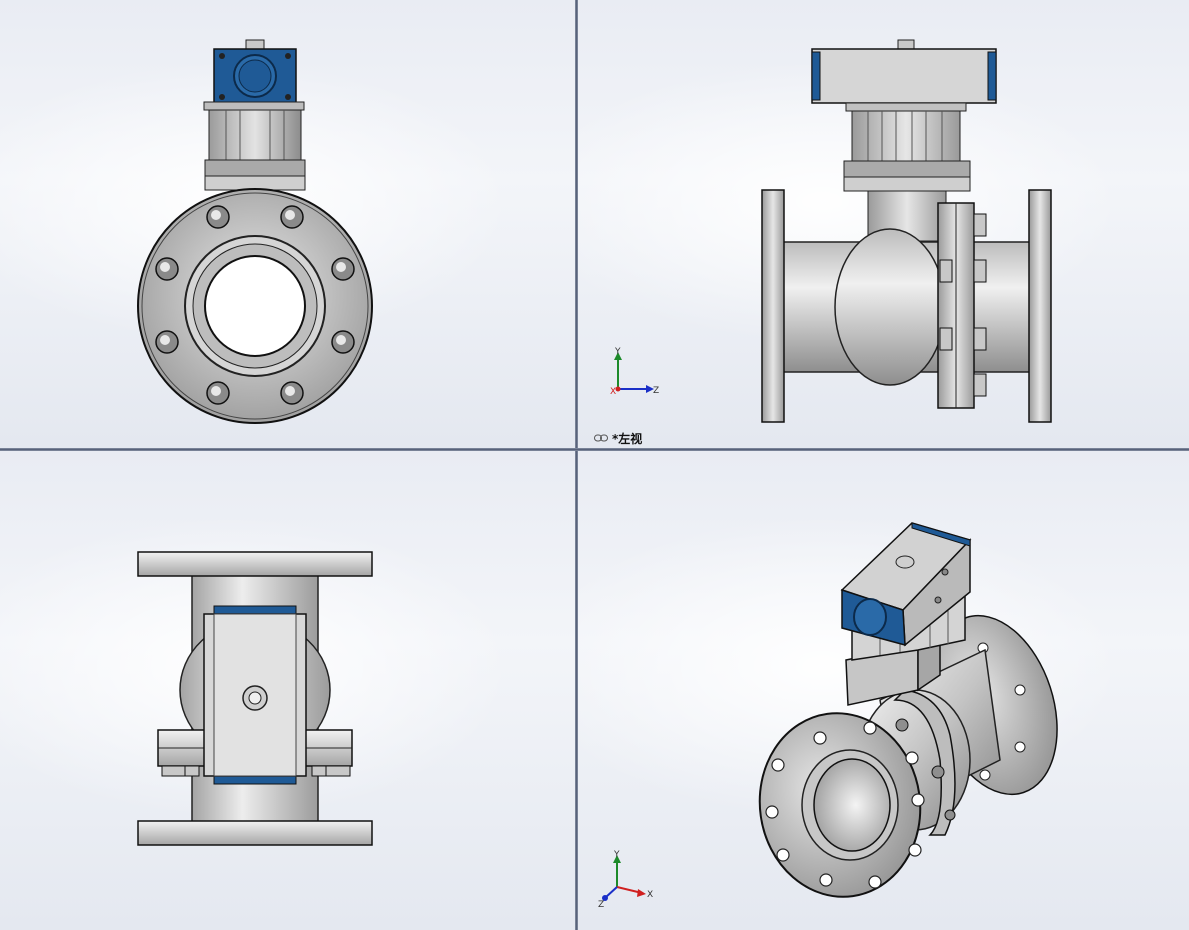 This screenshot has height=930, width=1189. I want to click on viewport-splitter-vertical, so click(576, 465).